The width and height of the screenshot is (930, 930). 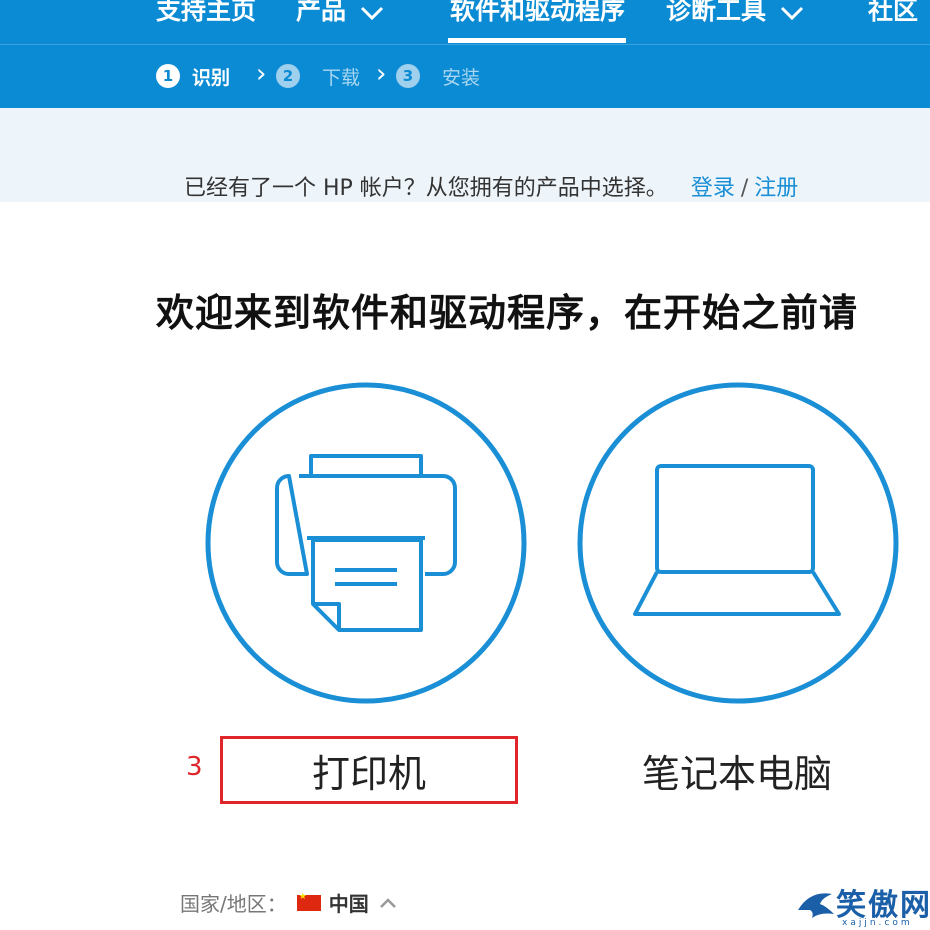 What do you see at coordinates (735, 19) in the screenshot?
I see `nav-diagnostics: 诊断工具` at bounding box center [735, 19].